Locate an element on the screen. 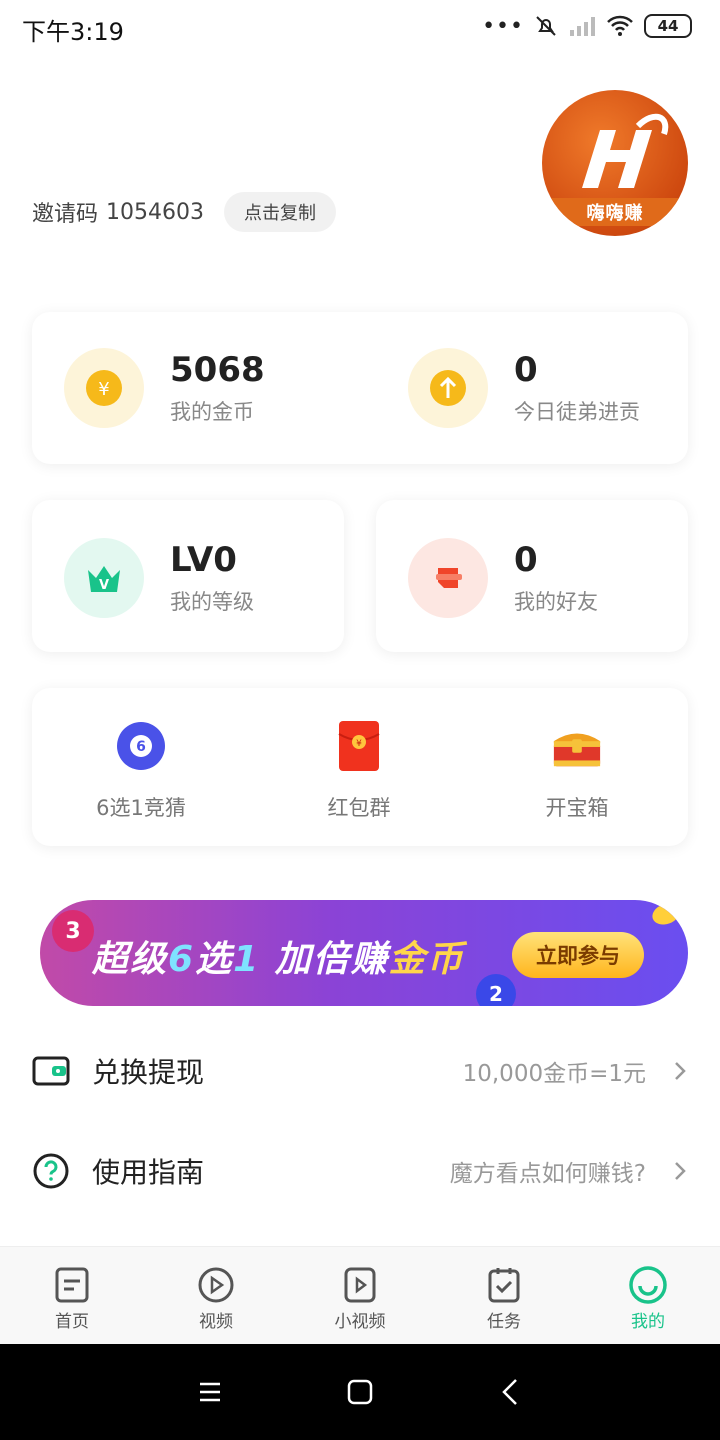 This screenshot has width=720, height=1440. lottery-badge: 6 is located at coordinates (141, 747).